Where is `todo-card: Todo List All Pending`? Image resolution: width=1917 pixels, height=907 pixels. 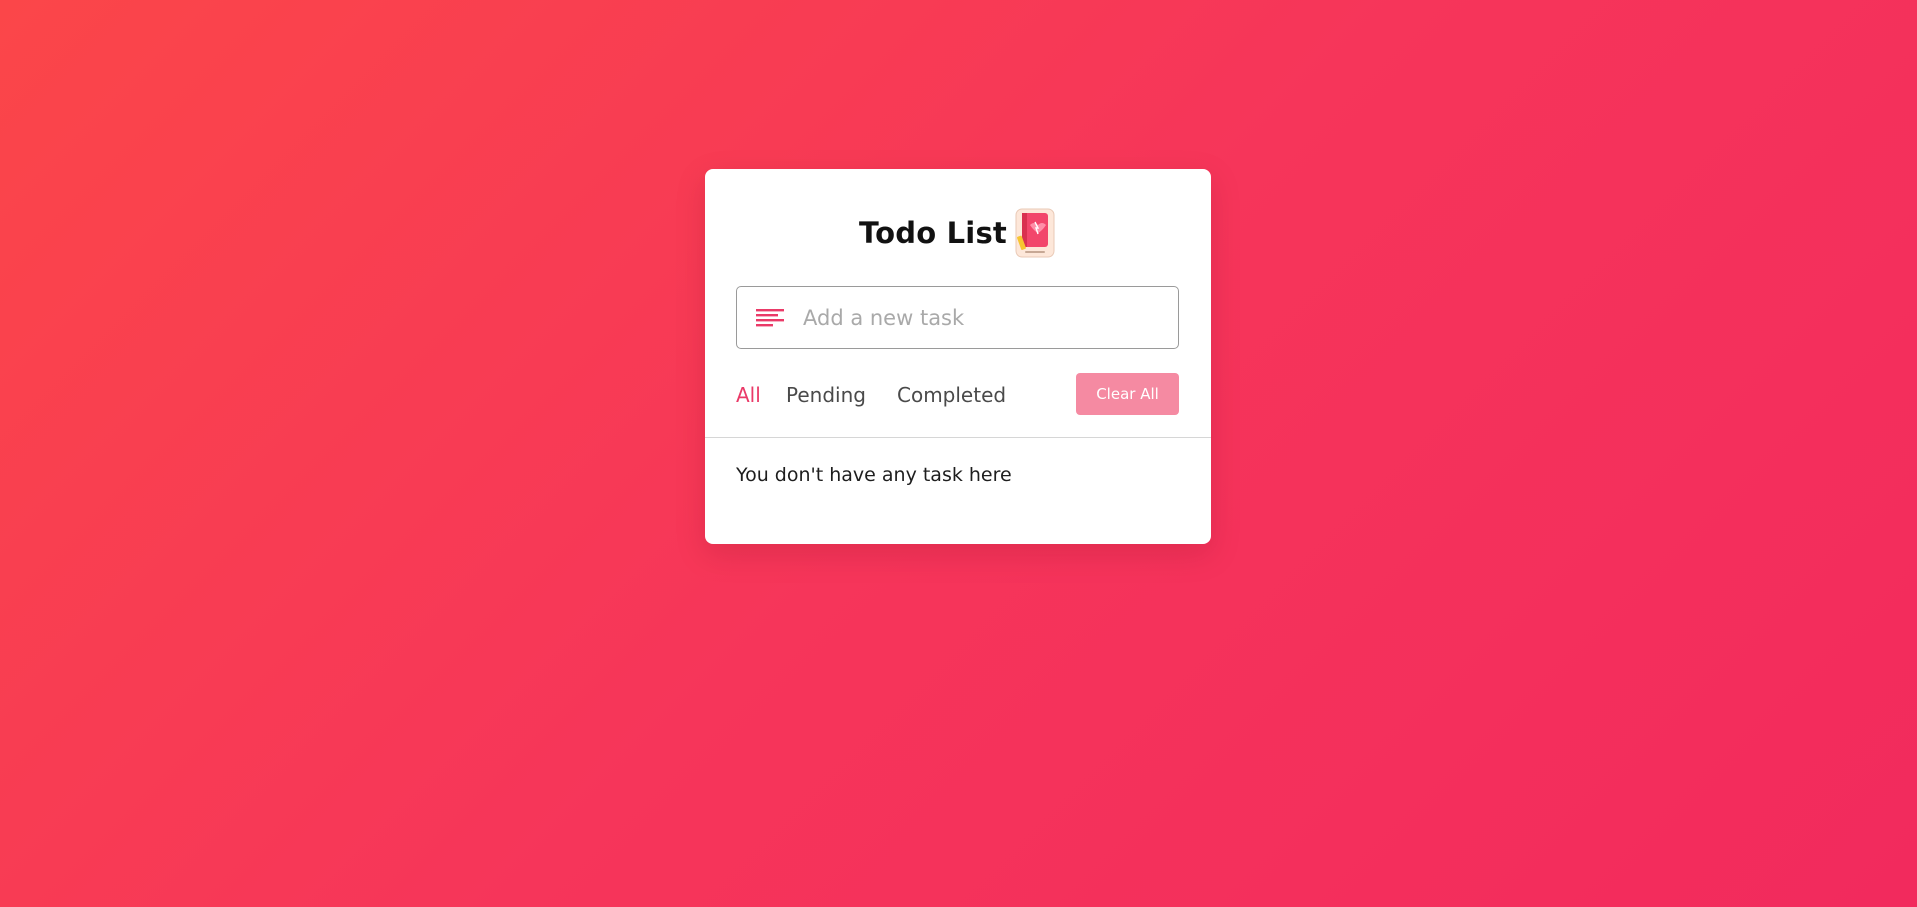 todo-card: Todo List All Pending is located at coordinates (958, 356).